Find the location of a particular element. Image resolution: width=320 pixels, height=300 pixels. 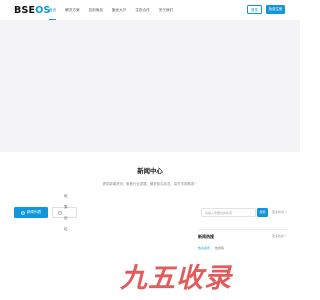

nav-item-hall: 聚优大厅 is located at coordinates (119, 10).